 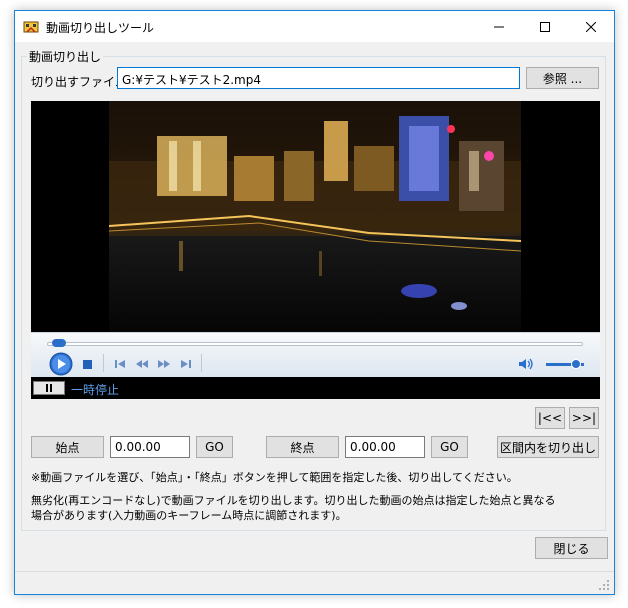 I want to click on info-text-line2: 場合があります(入力動画のキーフレーム時点に調節されます)。, so click(x=189, y=515).